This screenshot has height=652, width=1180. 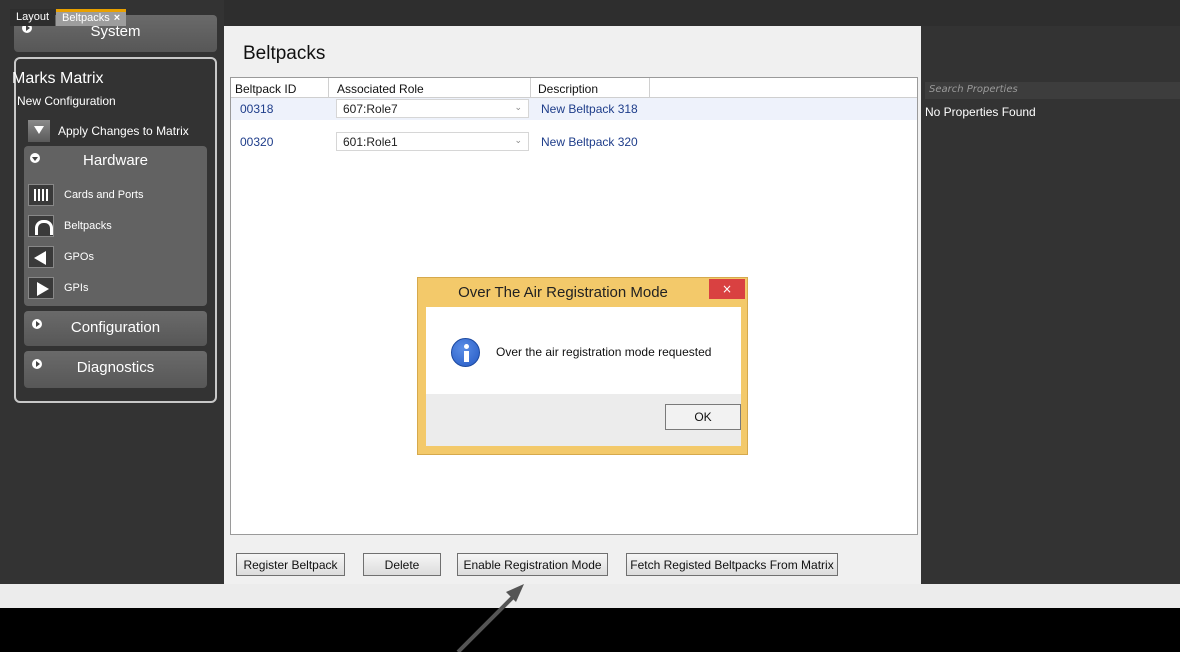 I want to click on role-dropdown: 607:Role7 ⌄, so click(x=432, y=108).